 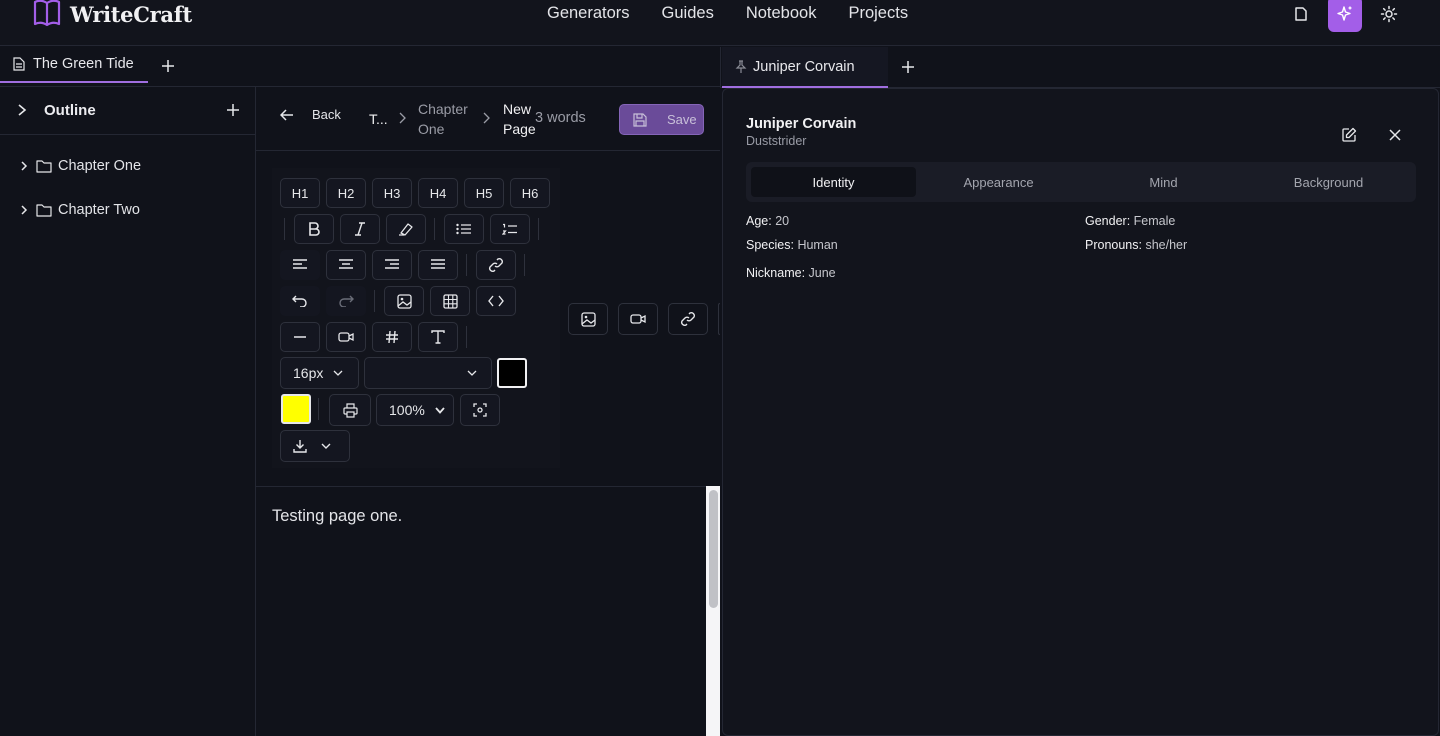 I want to click on document-icon, so click(x=19, y=64).